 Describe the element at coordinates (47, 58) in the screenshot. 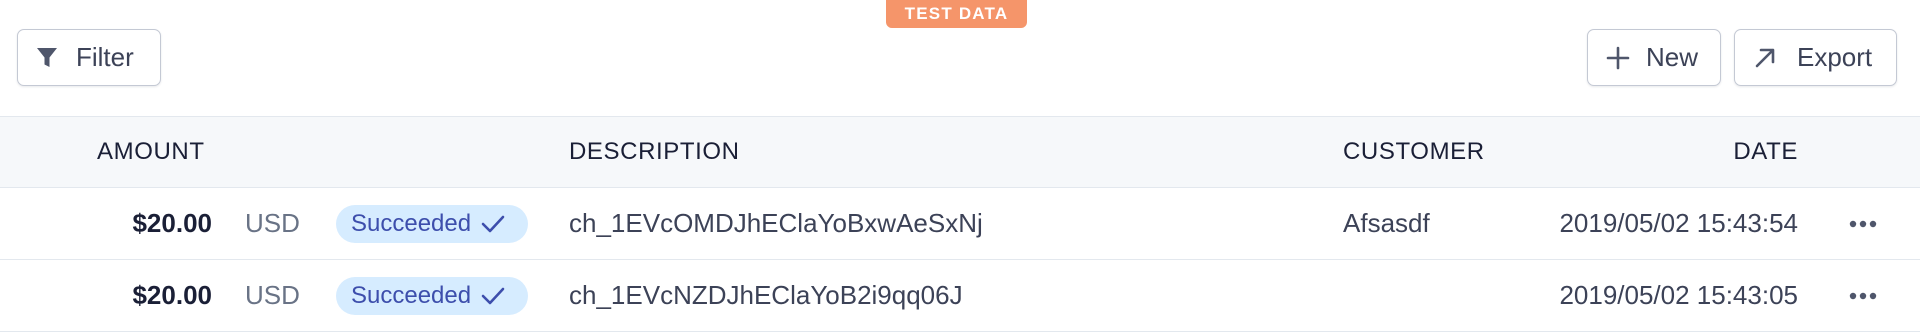

I see `filter-icon` at that location.